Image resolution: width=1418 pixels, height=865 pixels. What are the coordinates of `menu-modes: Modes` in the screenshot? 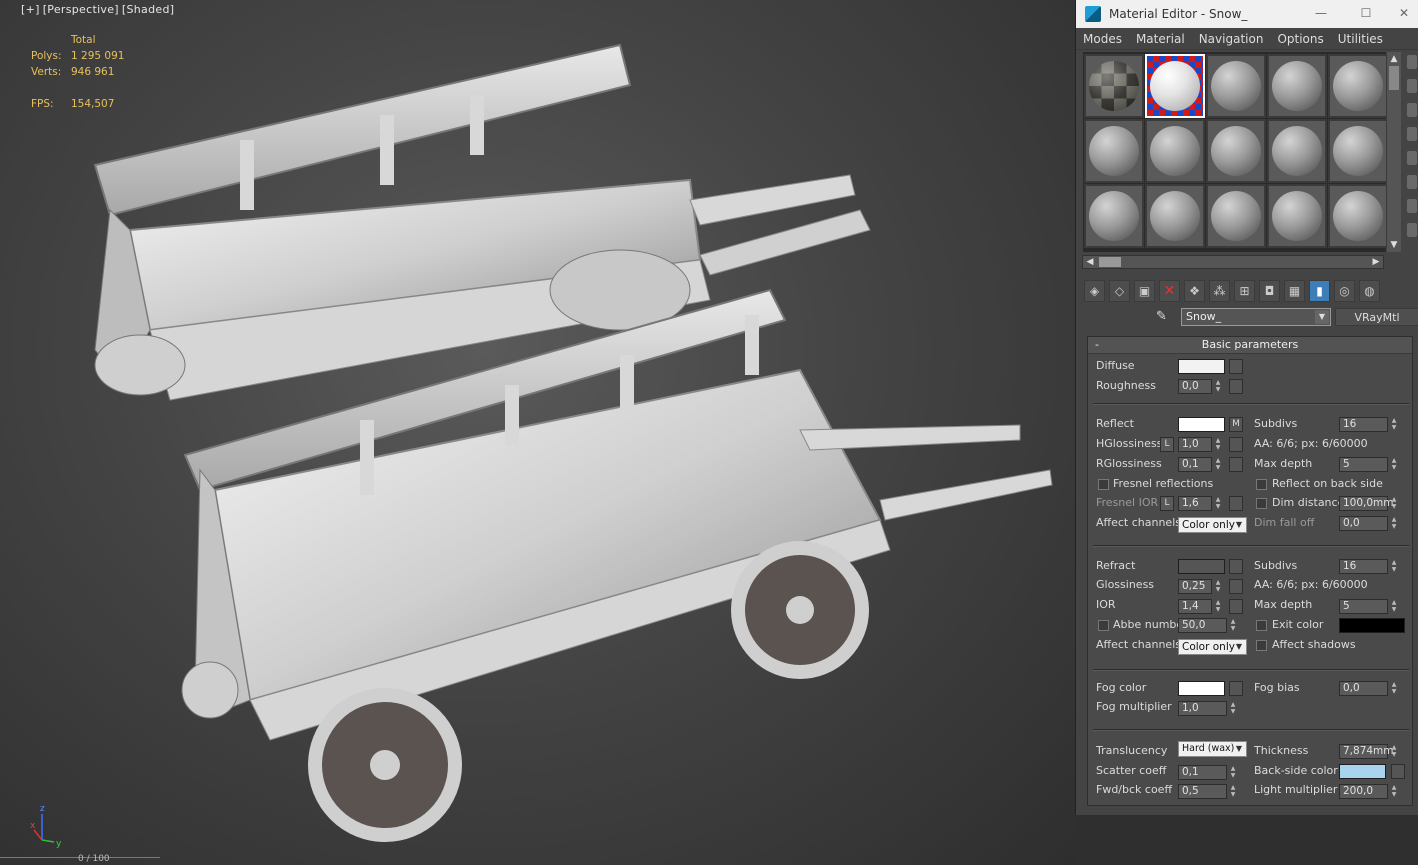 It's located at (1102, 39).